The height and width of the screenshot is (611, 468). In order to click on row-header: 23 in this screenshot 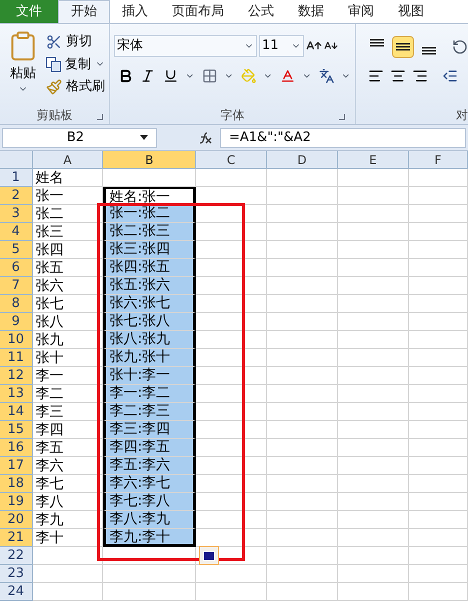, I will do `click(16, 574)`.